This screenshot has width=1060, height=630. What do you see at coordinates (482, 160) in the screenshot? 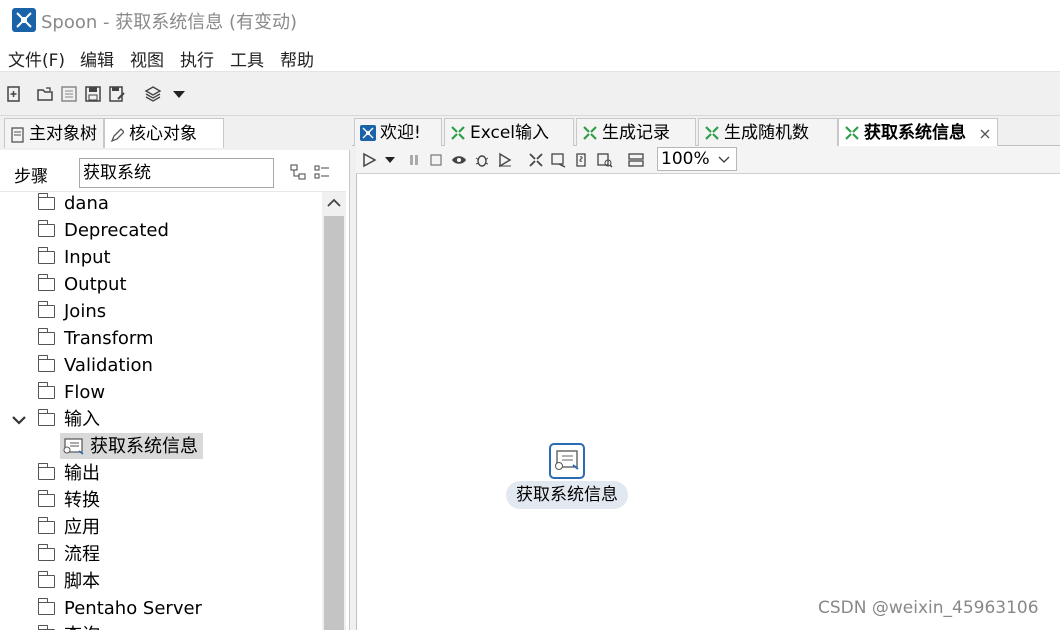
I see `debug-bug-icon` at bounding box center [482, 160].